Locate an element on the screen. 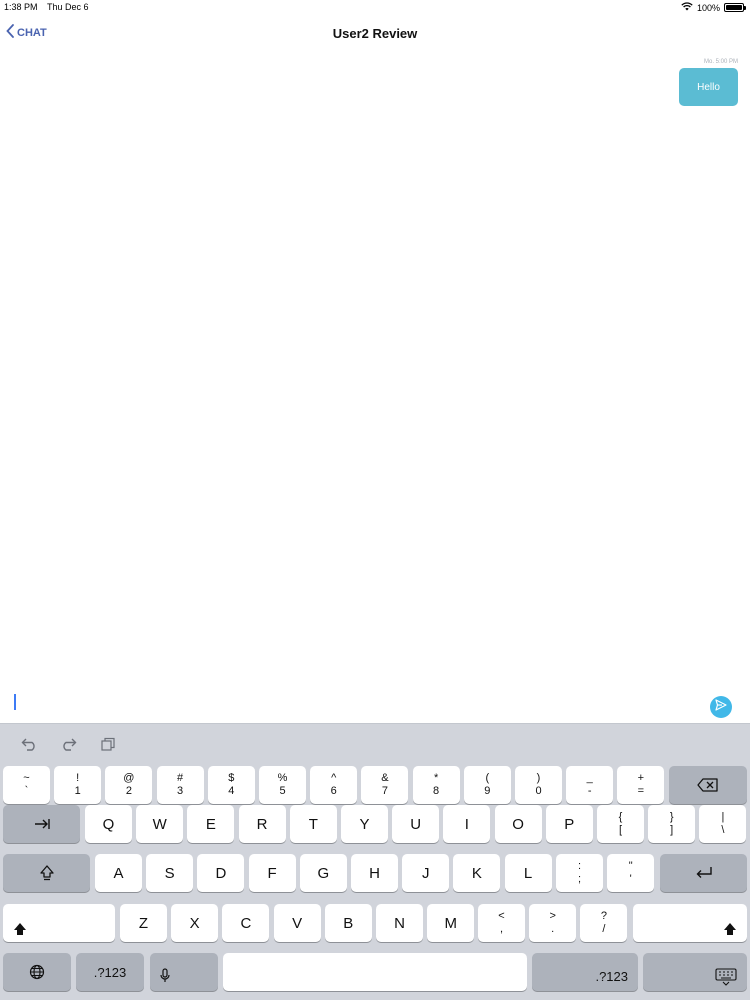 The height and width of the screenshot is (1000, 750). key-label: M is located at coordinates (450, 923).